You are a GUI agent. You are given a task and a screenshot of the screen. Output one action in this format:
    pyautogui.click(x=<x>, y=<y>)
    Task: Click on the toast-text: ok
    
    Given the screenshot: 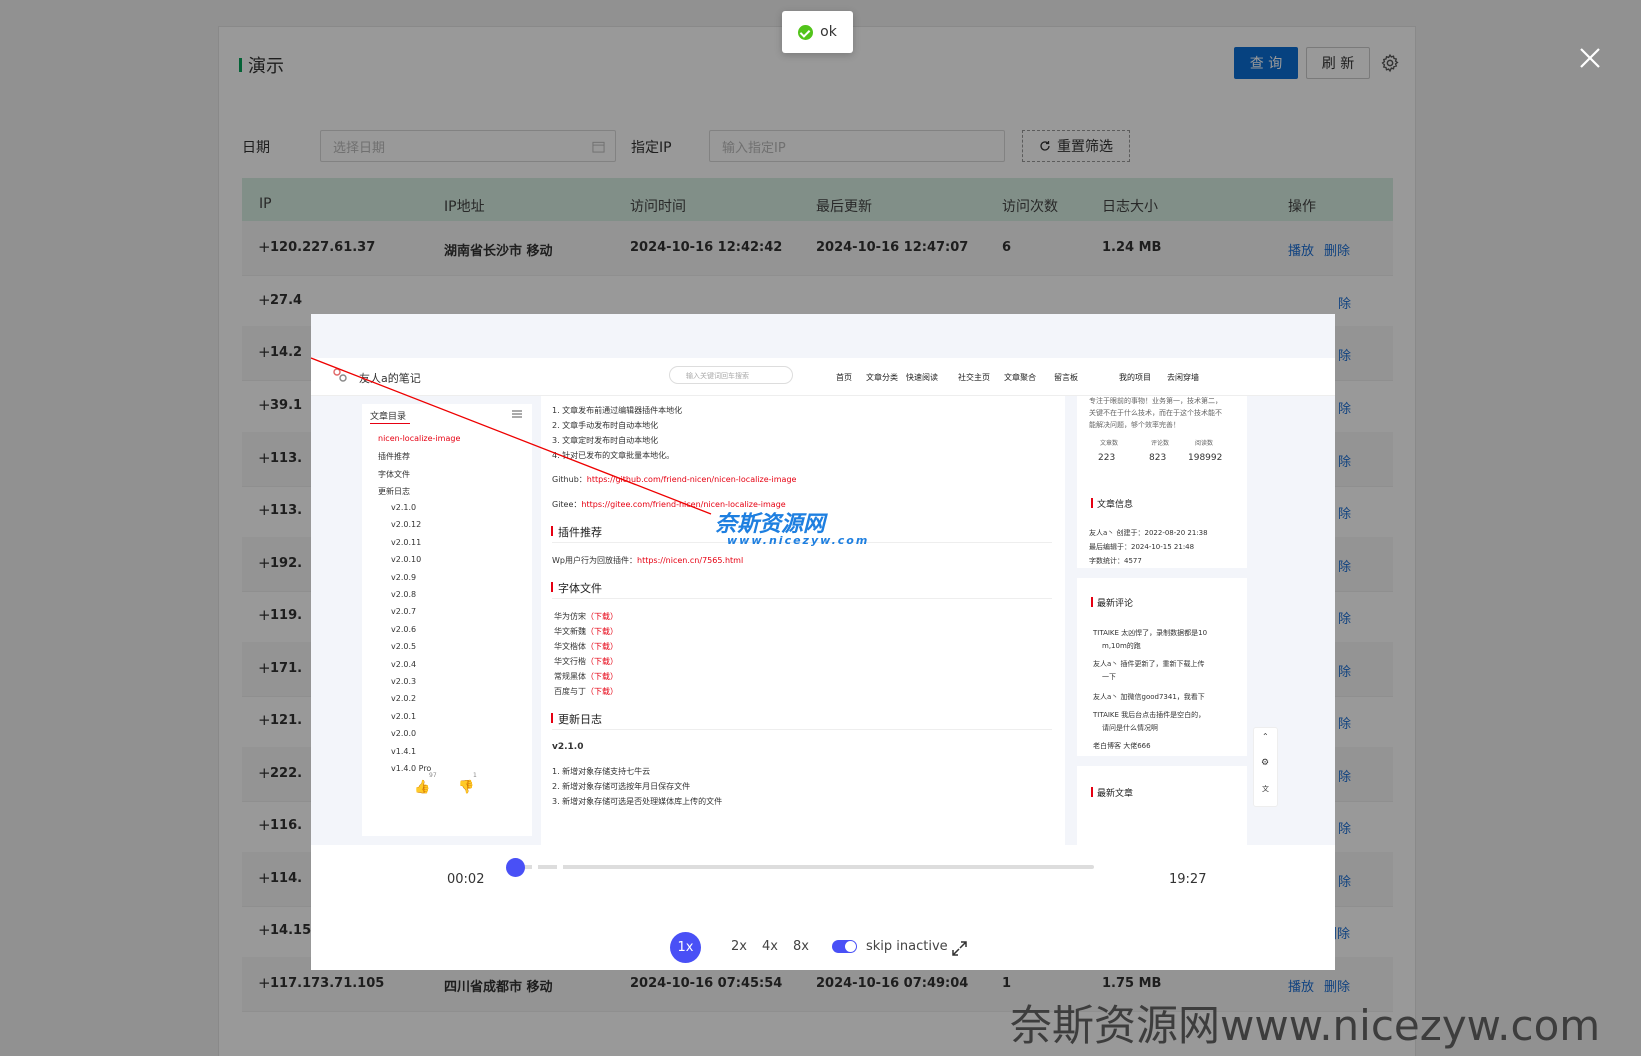 What is the action you would take?
    pyautogui.click(x=828, y=32)
    